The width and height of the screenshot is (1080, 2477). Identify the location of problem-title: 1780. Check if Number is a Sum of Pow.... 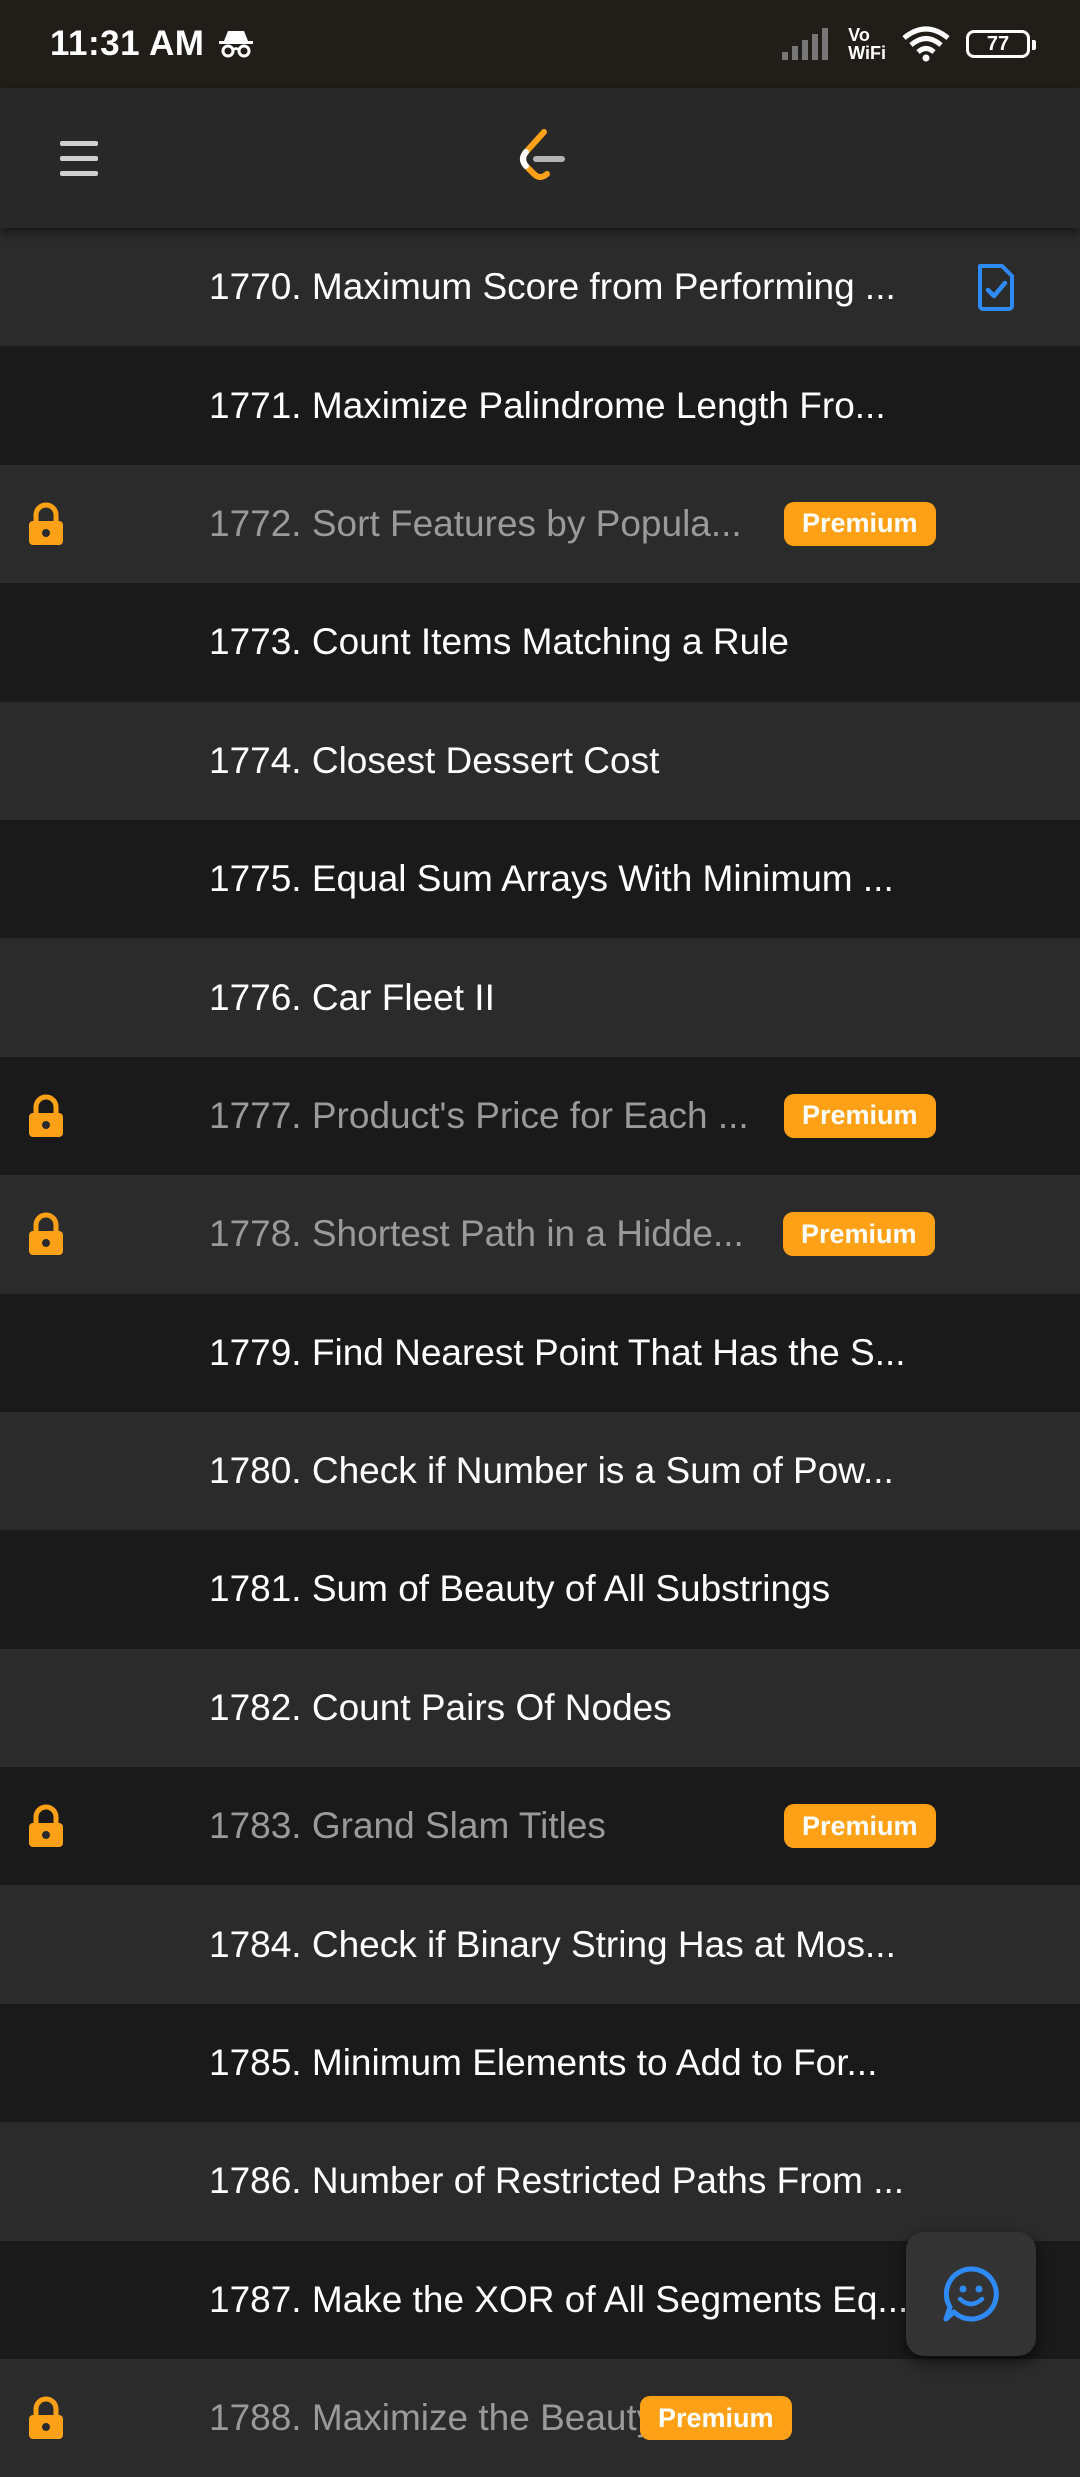
(551, 1471).